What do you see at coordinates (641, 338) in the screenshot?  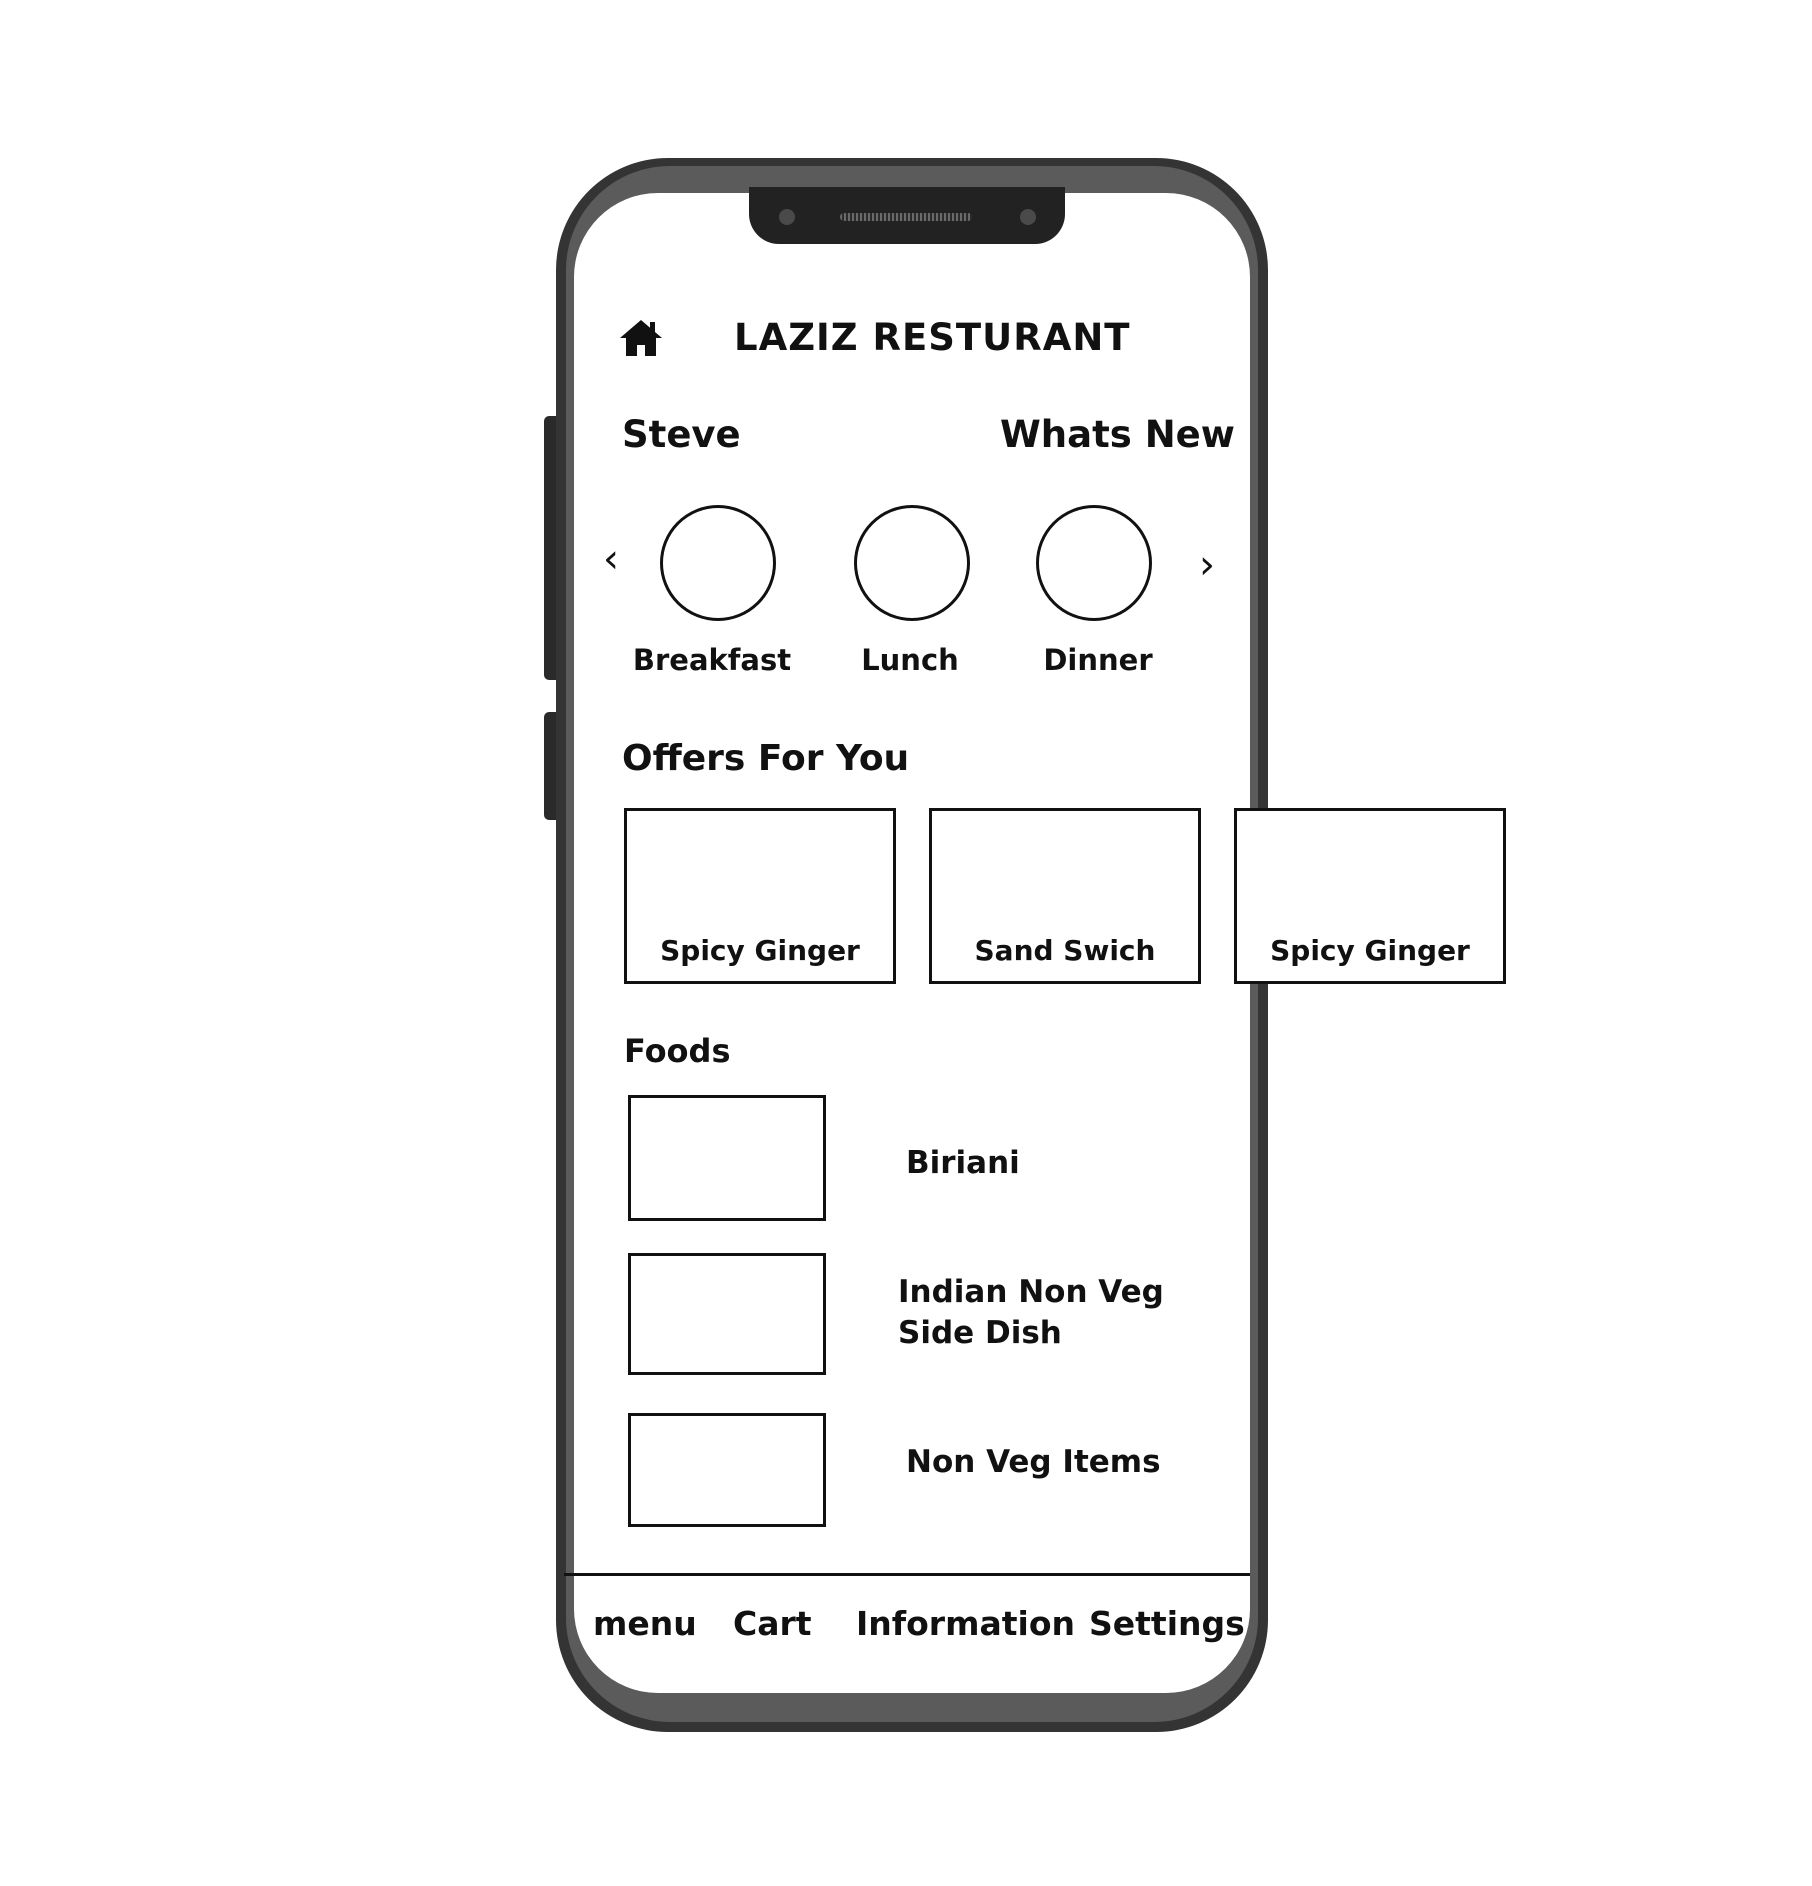 I see `home-icon` at bounding box center [641, 338].